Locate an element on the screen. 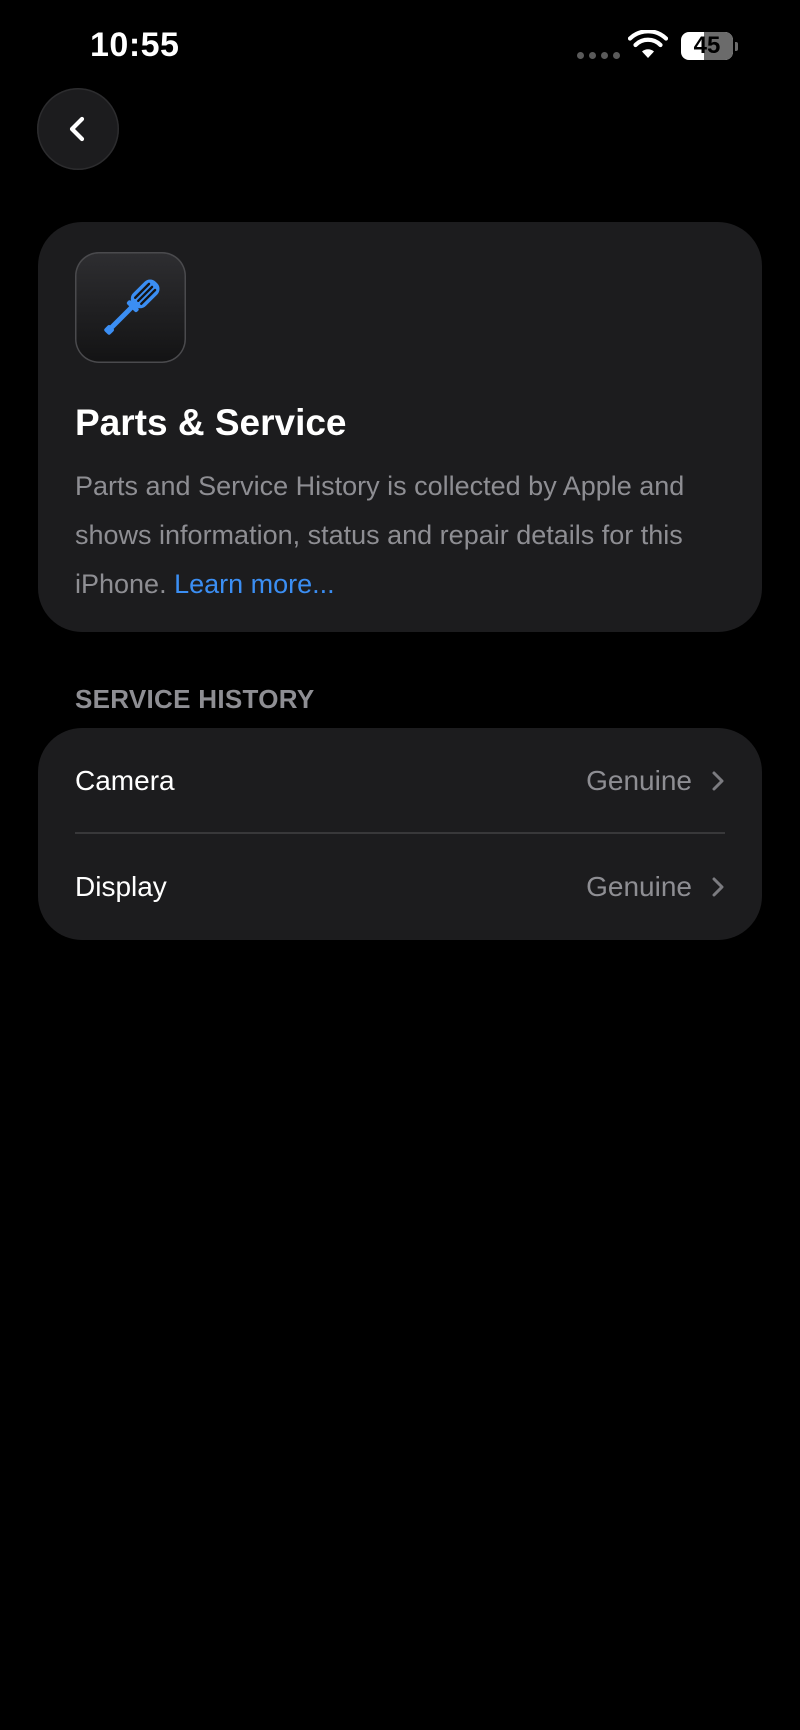 This screenshot has width=800, height=1730. status-bar: 10:55 45 is located at coordinates (400, 48).